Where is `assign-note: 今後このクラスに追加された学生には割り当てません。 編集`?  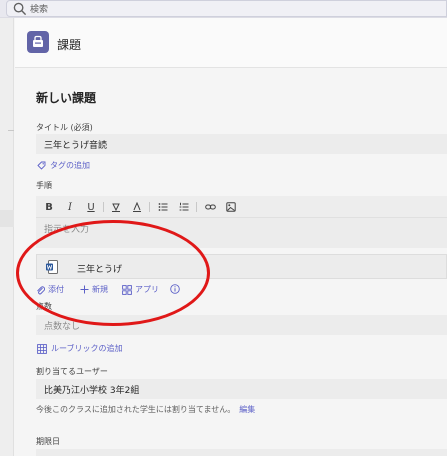
assign-note: 今後このクラスに追加された学生には割り当てません。 編集 is located at coordinates (145, 409).